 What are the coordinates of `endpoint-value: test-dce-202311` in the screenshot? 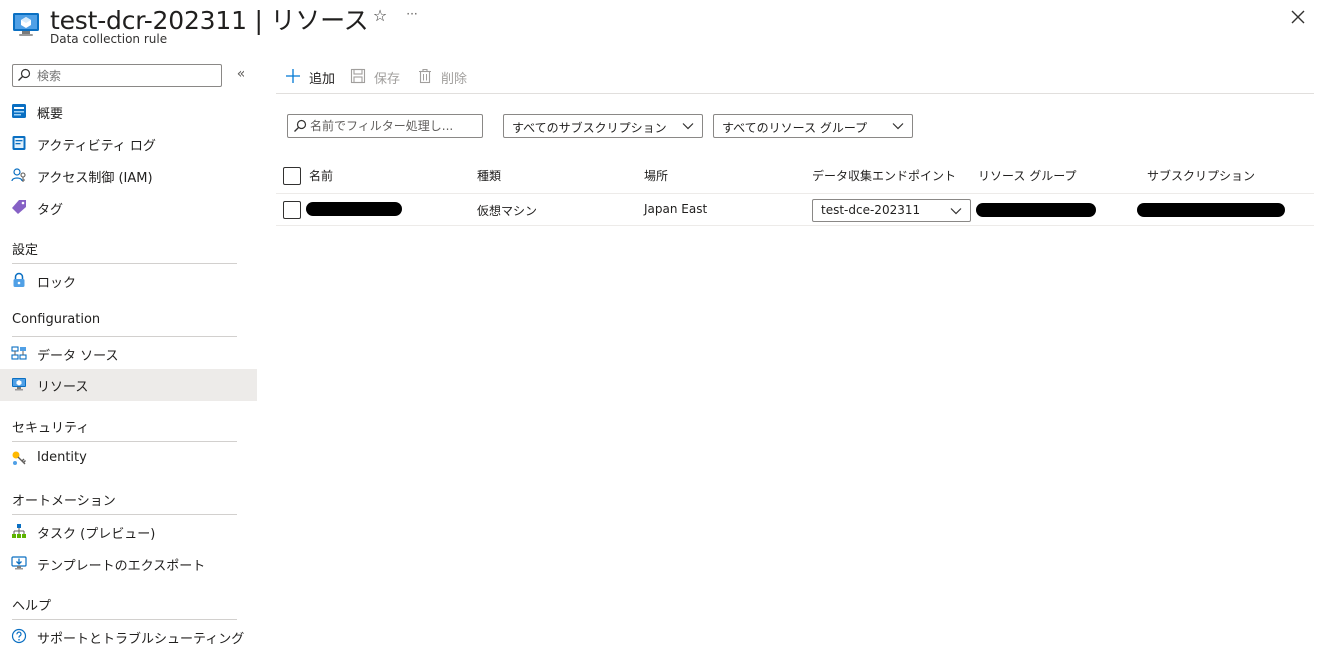 It's located at (871, 210).